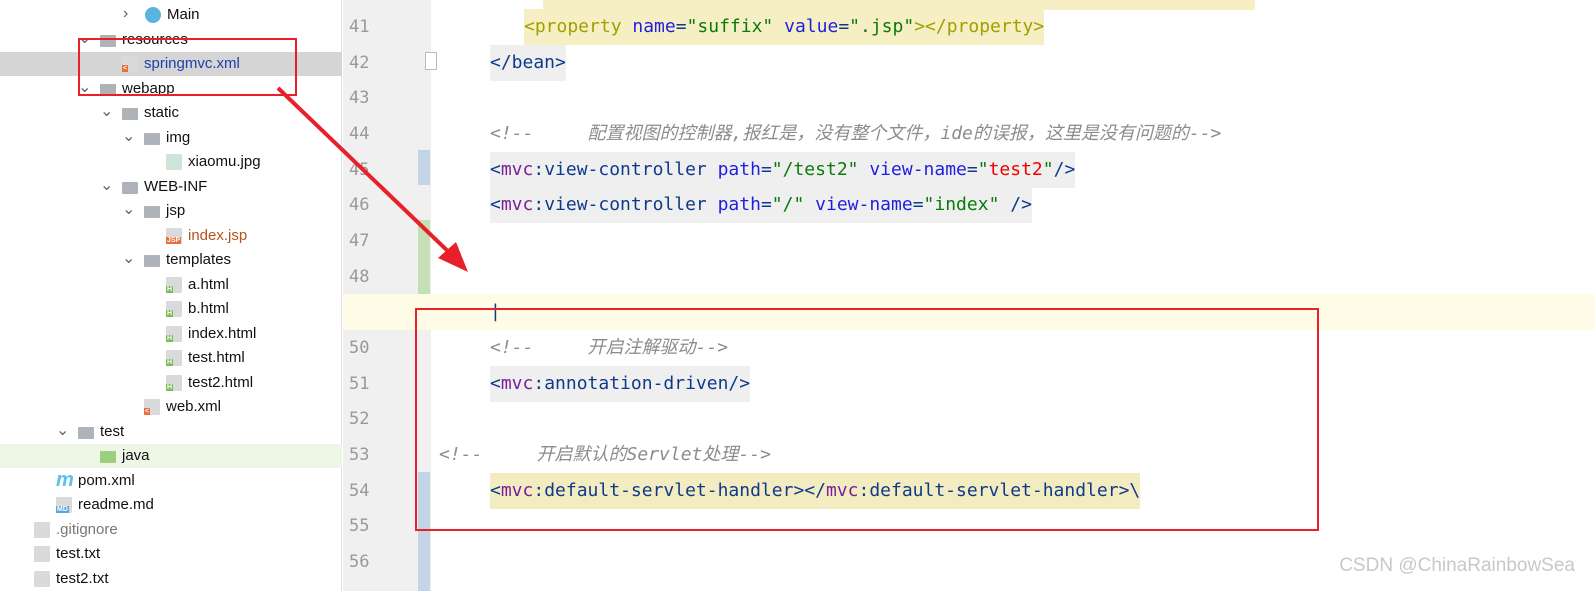 This screenshot has height=591, width=1595. What do you see at coordinates (1457, 565) in the screenshot?
I see `watermark: CSDN @ChinaRainbowSea` at bounding box center [1457, 565].